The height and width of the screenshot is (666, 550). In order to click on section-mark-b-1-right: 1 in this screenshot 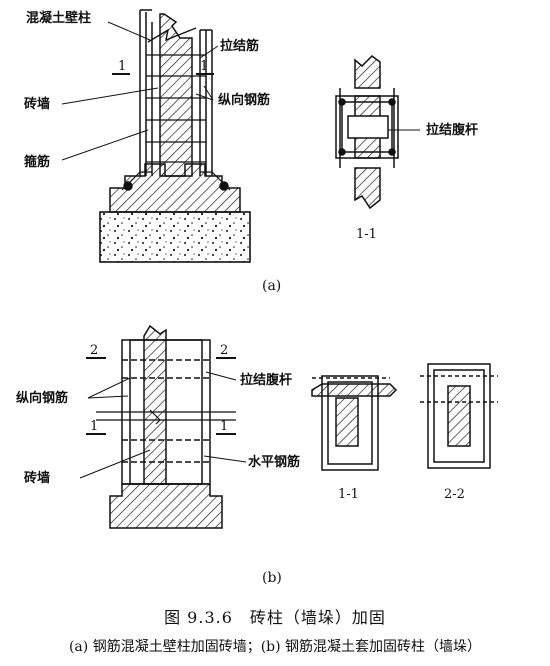, I will do `click(224, 426)`.